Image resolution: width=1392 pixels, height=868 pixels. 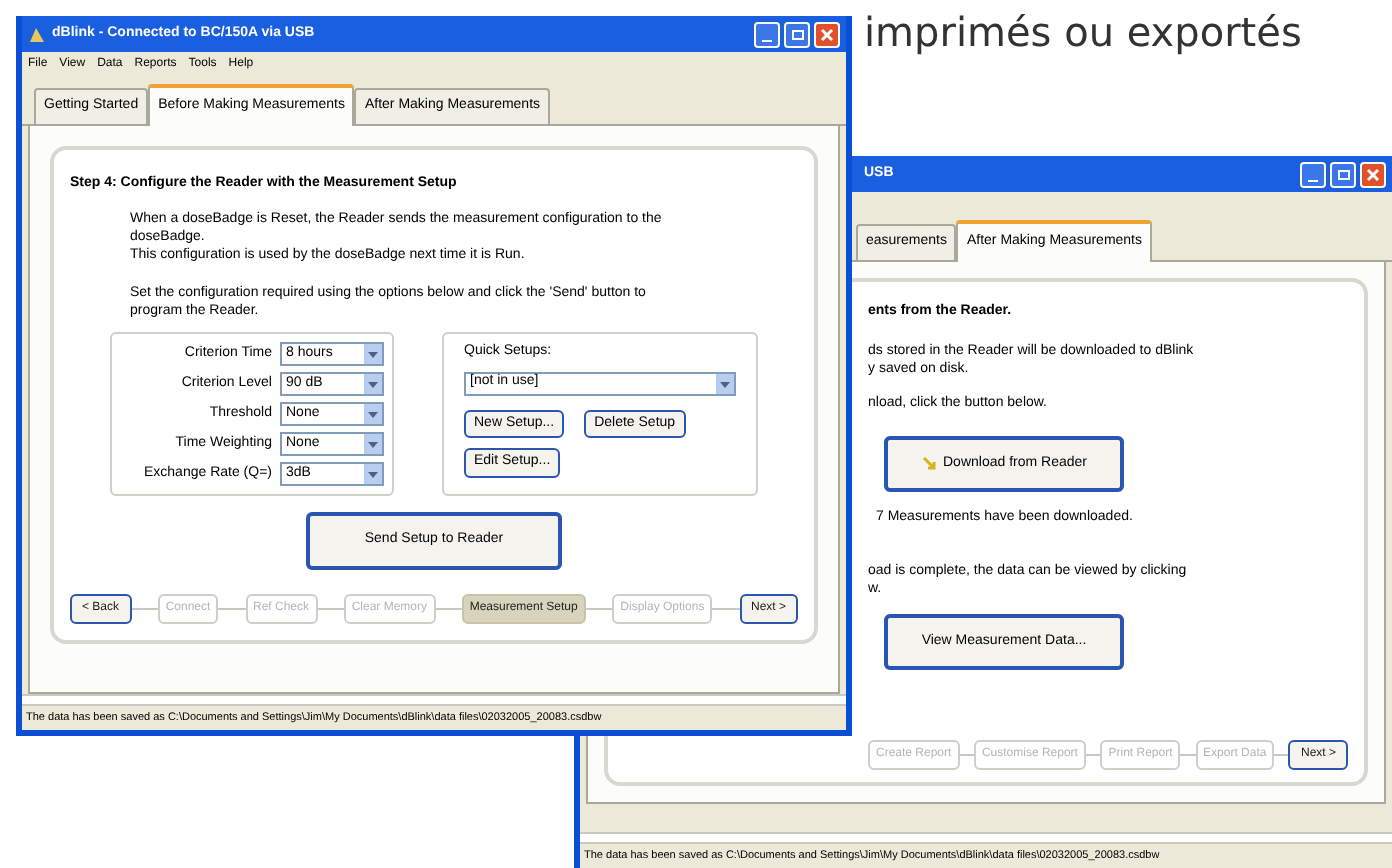 What do you see at coordinates (929, 463) in the screenshot?
I see `download-icon` at bounding box center [929, 463].